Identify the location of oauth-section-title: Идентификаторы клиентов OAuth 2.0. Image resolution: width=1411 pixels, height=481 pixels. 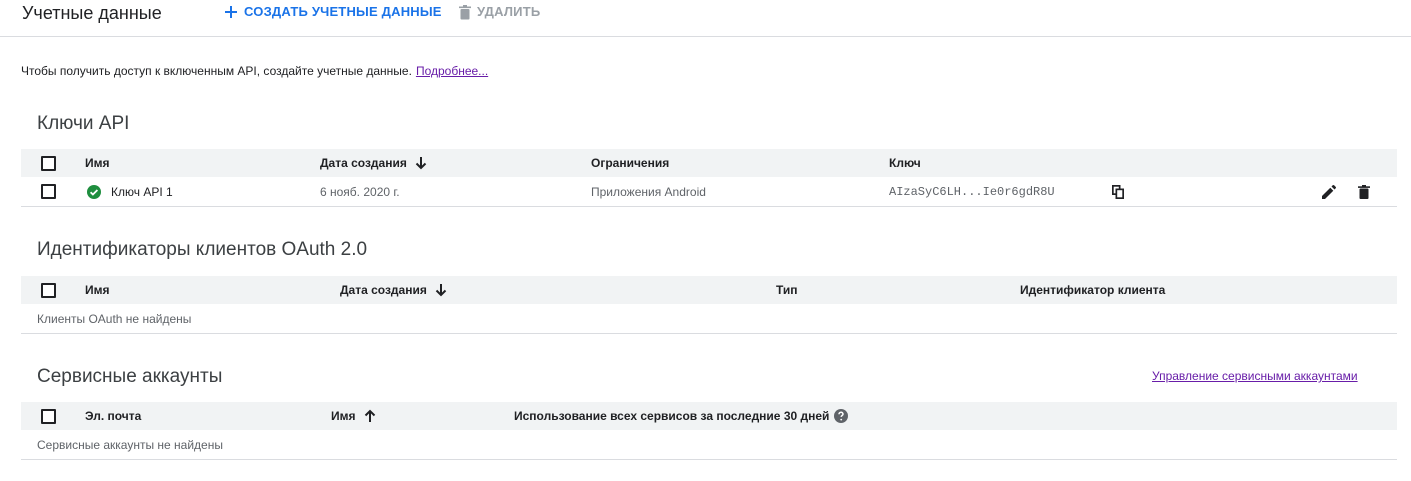
(202, 249).